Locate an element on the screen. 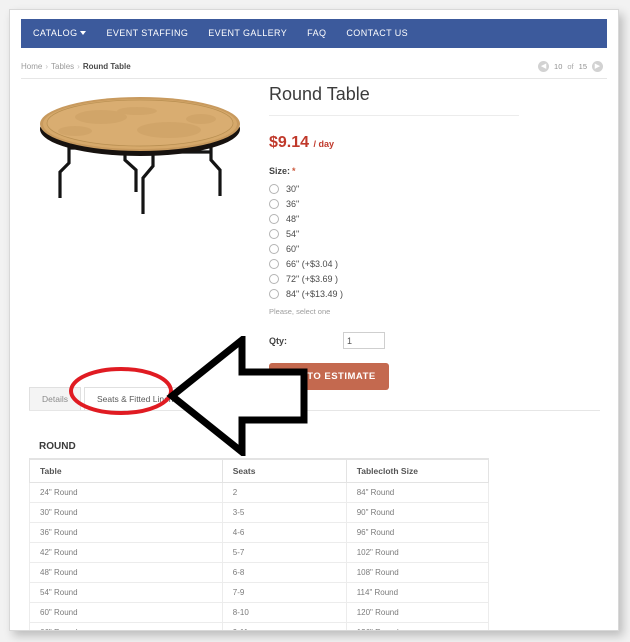 This screenshot has height=642, width=630. nav-item-event-staffing: EVENT STAFFING is located at coordinates (147, 33).